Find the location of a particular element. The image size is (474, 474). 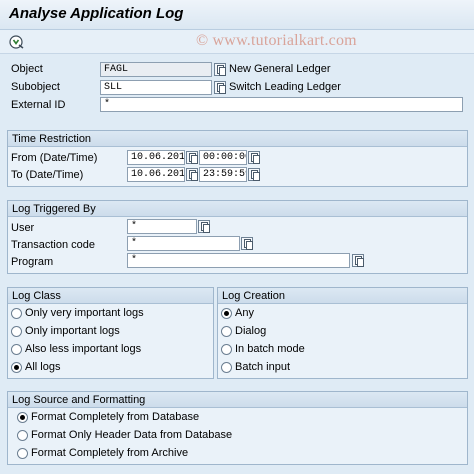

to-time-field: 23:59:59 is located at coordinates (223, 174).